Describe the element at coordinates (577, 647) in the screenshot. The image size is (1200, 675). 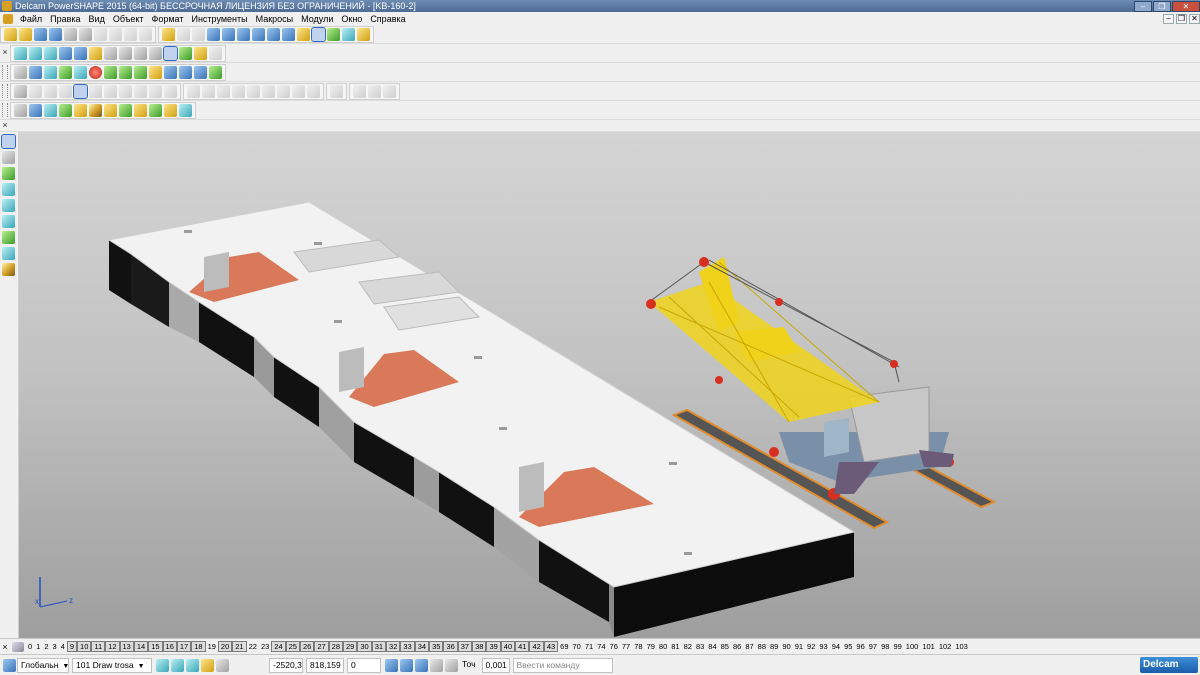
I see `level-button: 70` at that location.